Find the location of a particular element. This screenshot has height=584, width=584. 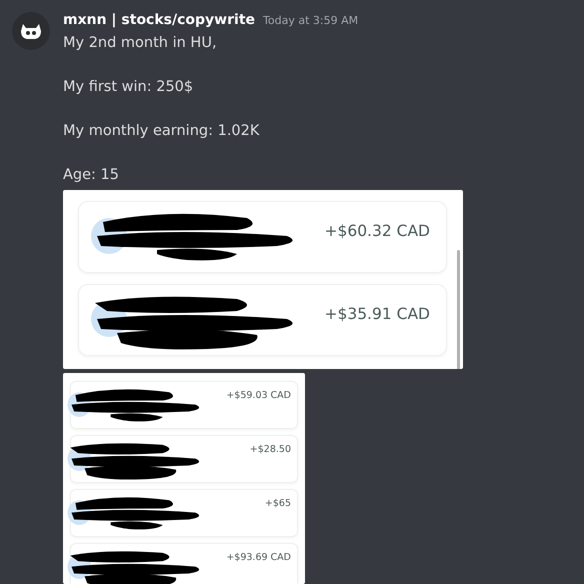

transaction-amount: +$65 is located at coordinates (277, 503).